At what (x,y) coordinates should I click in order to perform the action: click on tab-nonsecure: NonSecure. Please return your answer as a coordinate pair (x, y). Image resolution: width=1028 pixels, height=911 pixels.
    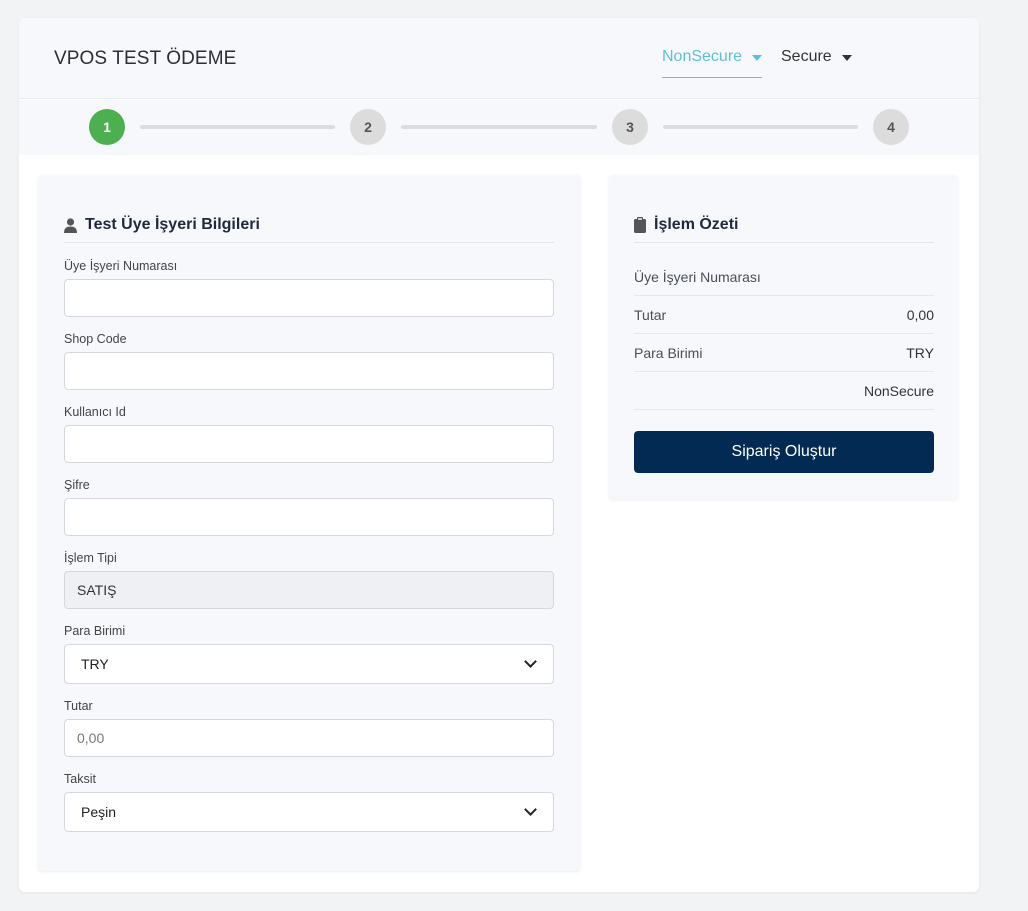
    Looking at the image, I should click on (712, 63).